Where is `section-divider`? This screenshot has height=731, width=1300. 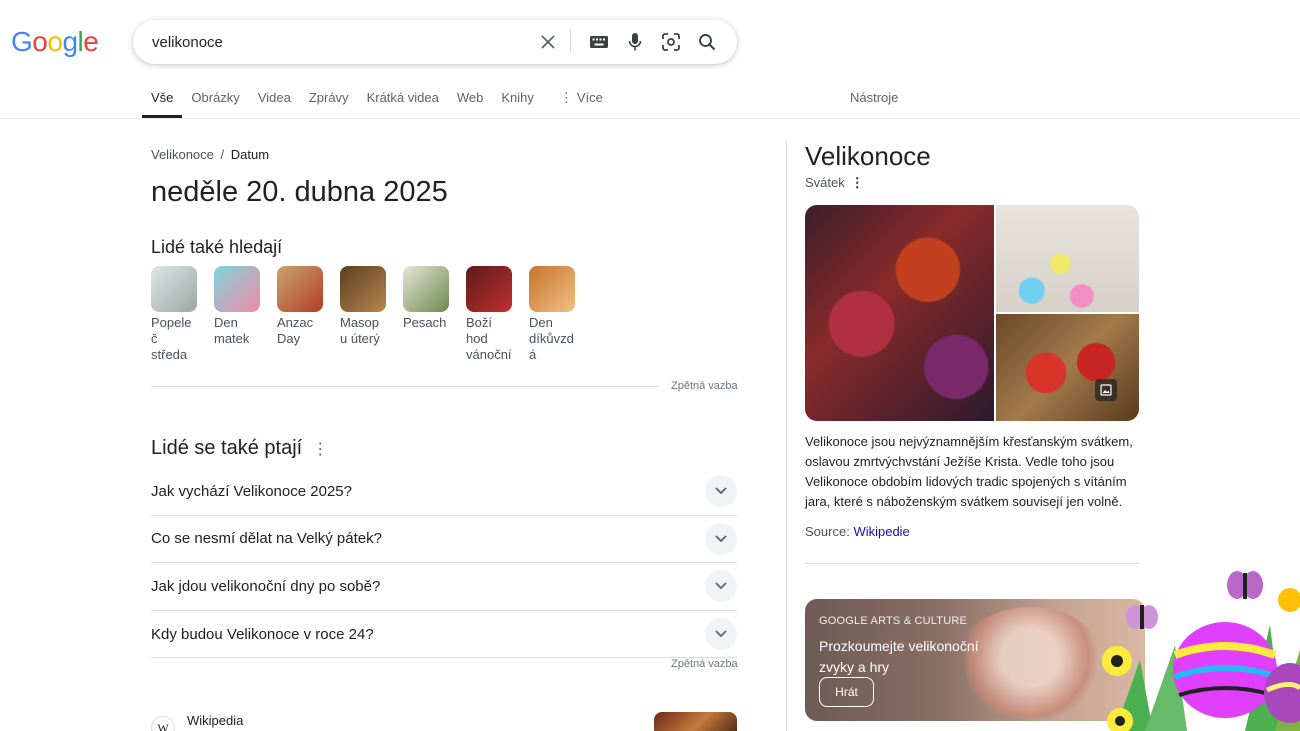
section-divider is located at coordinates (404, 386).